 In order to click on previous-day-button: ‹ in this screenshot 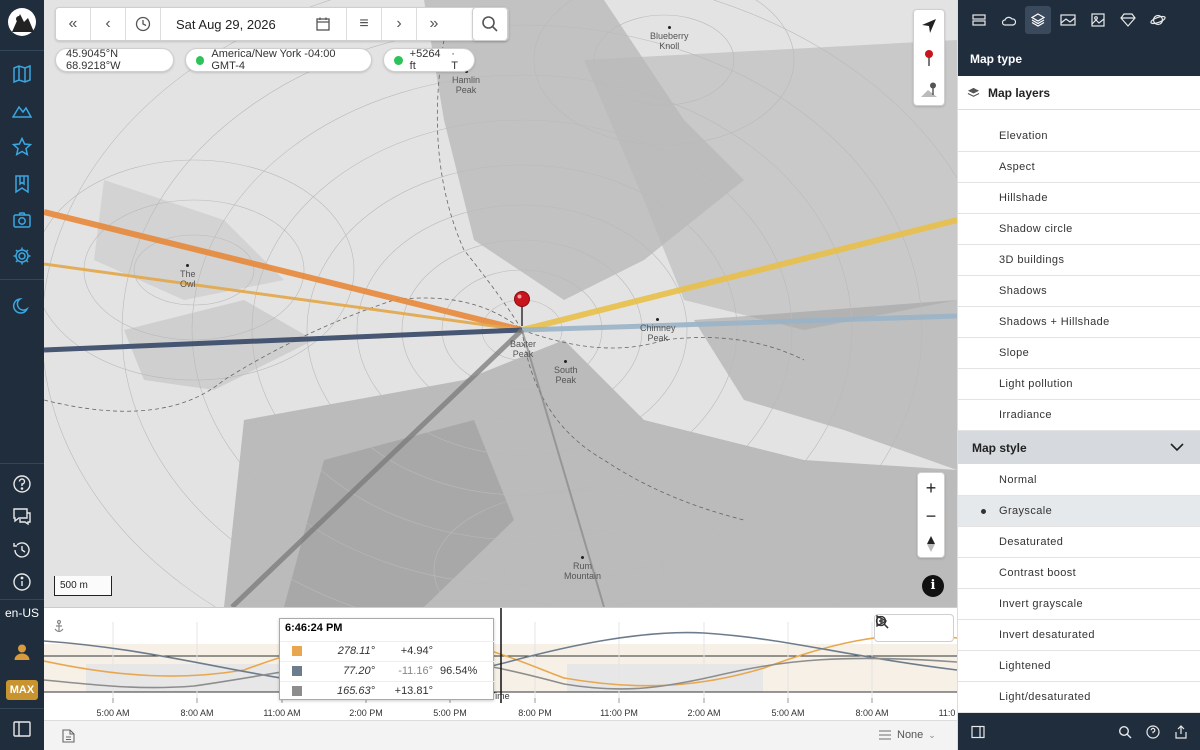, I will do `click(108, 24)`.